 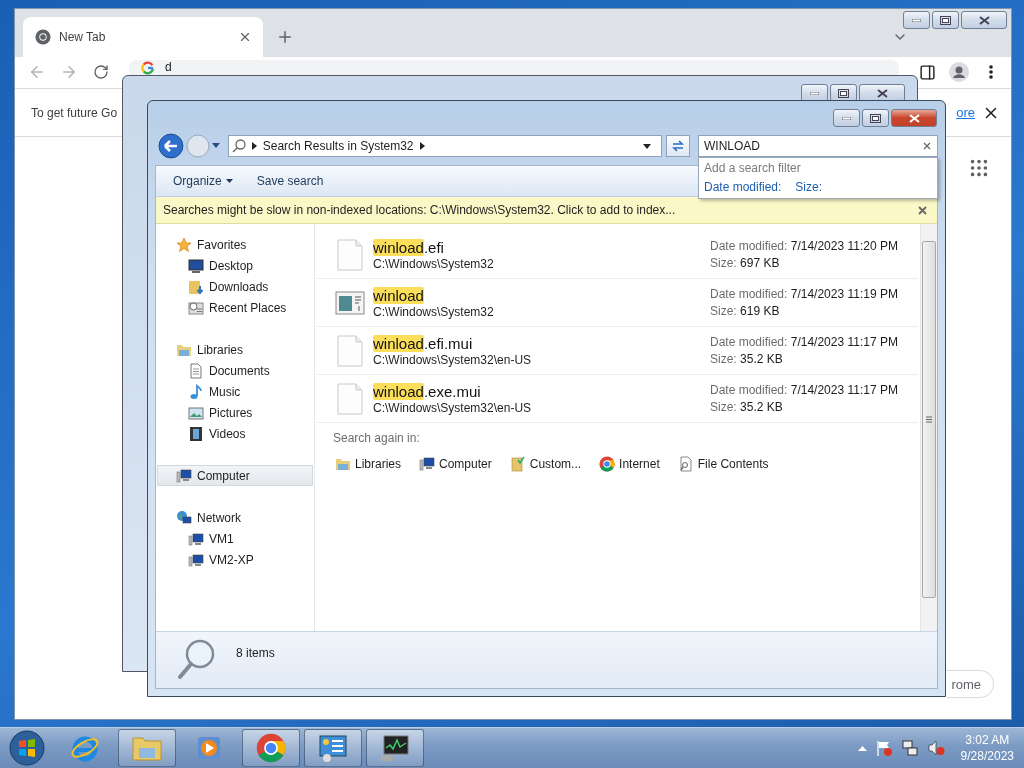 What do you see at coordinates (979, 168) in the screenshot?
I see `apps-grid-icon` at bounding box center [979, 168].